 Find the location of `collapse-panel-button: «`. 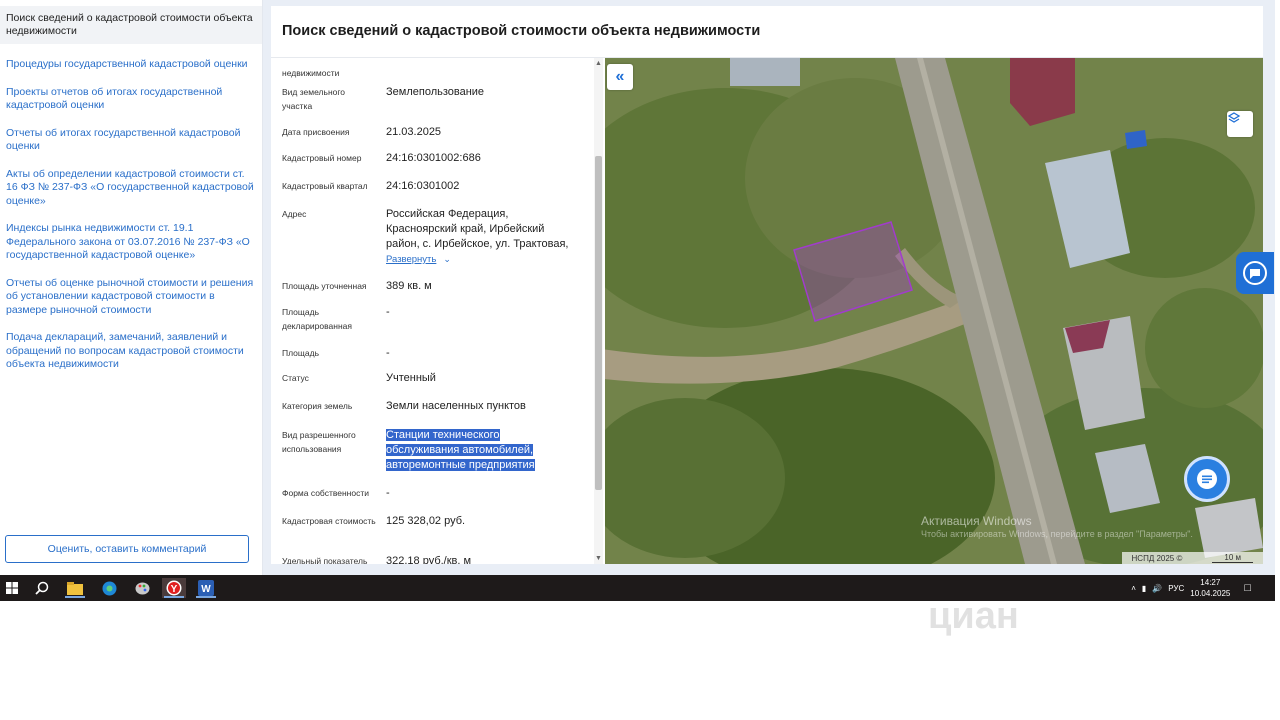

collapse-panel-button: « is located at coordinates (620, 77).